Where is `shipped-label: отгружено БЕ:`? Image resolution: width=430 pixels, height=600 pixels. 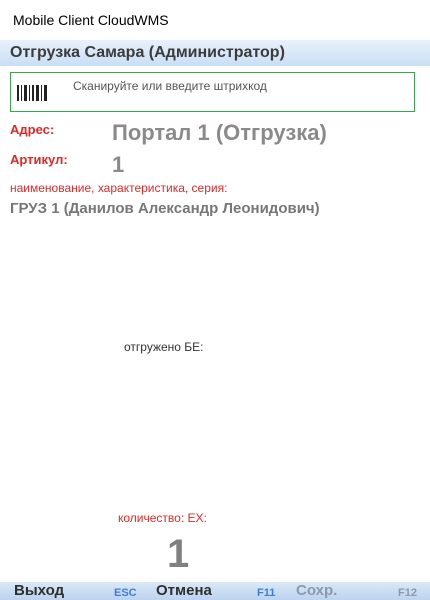 shipped-label: отгружено БЕ: is located at coordinates (164, 347).